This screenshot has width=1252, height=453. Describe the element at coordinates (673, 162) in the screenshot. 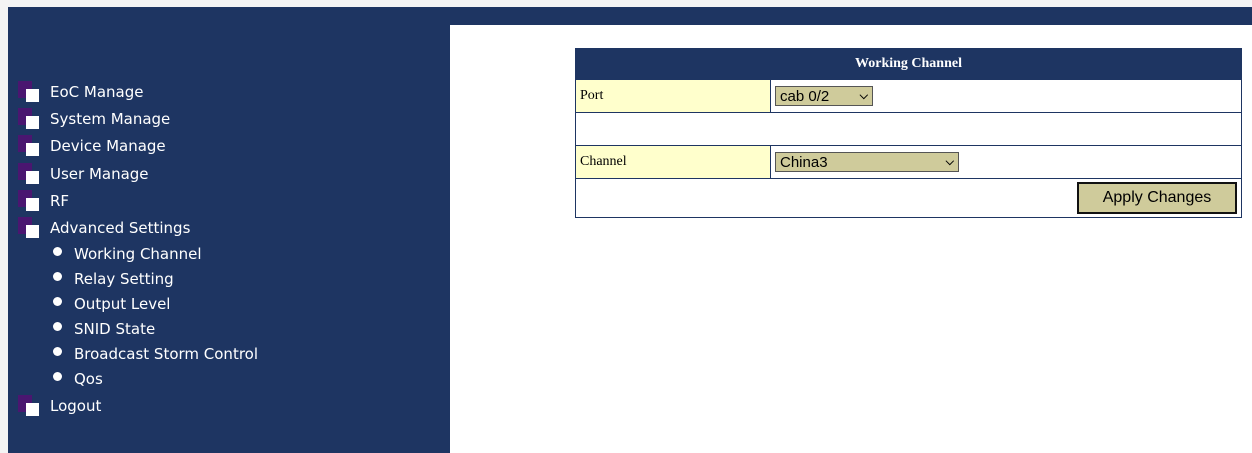

I see `channel-label: Channel` at that location.